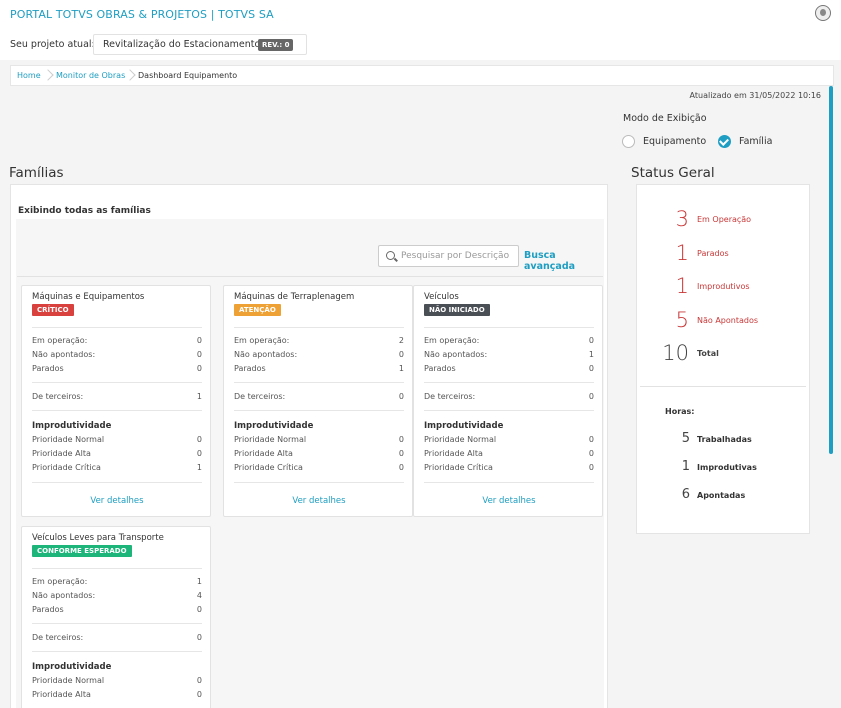  What do you see at coordinates (82, 551) in the screenshot?
I see `status-badge: CONFORME ESPERADO` at bounding box center [82, 551].